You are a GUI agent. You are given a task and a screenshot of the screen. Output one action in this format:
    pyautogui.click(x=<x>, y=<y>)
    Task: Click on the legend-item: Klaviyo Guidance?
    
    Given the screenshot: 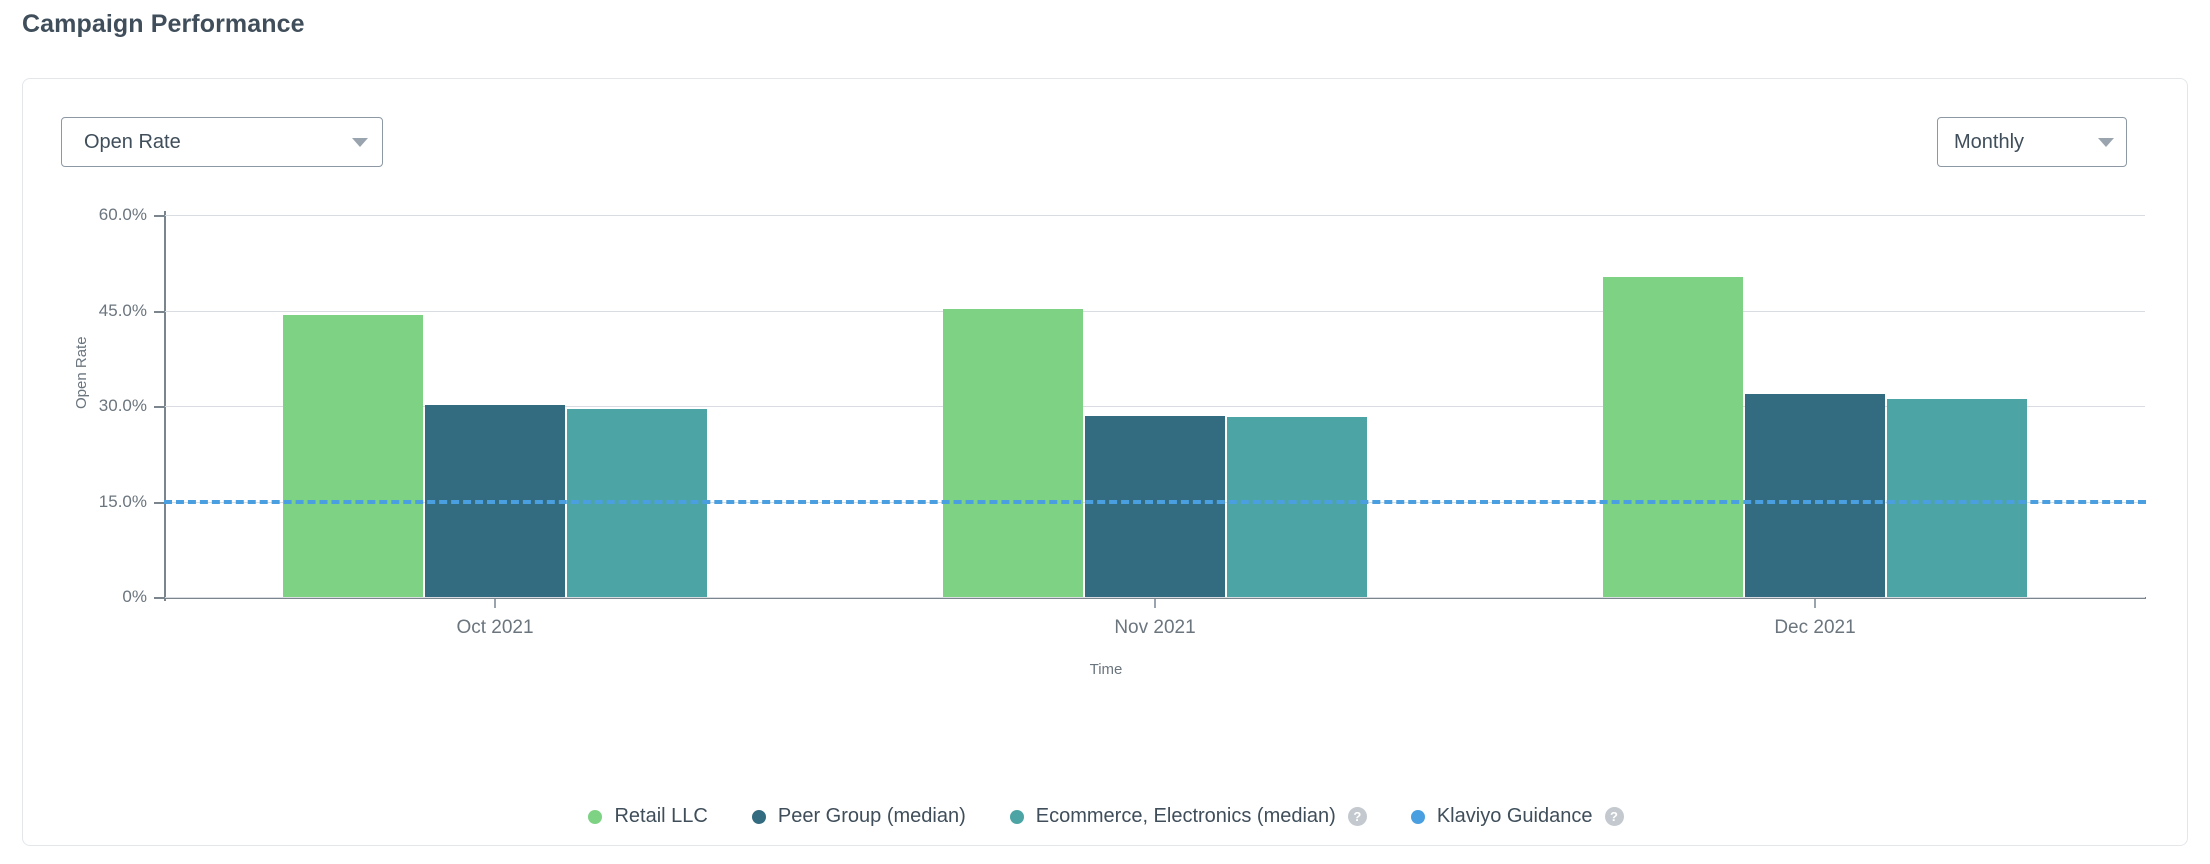 What is the action you would take?
    pyautogui.click(x=1517, y=816)
    